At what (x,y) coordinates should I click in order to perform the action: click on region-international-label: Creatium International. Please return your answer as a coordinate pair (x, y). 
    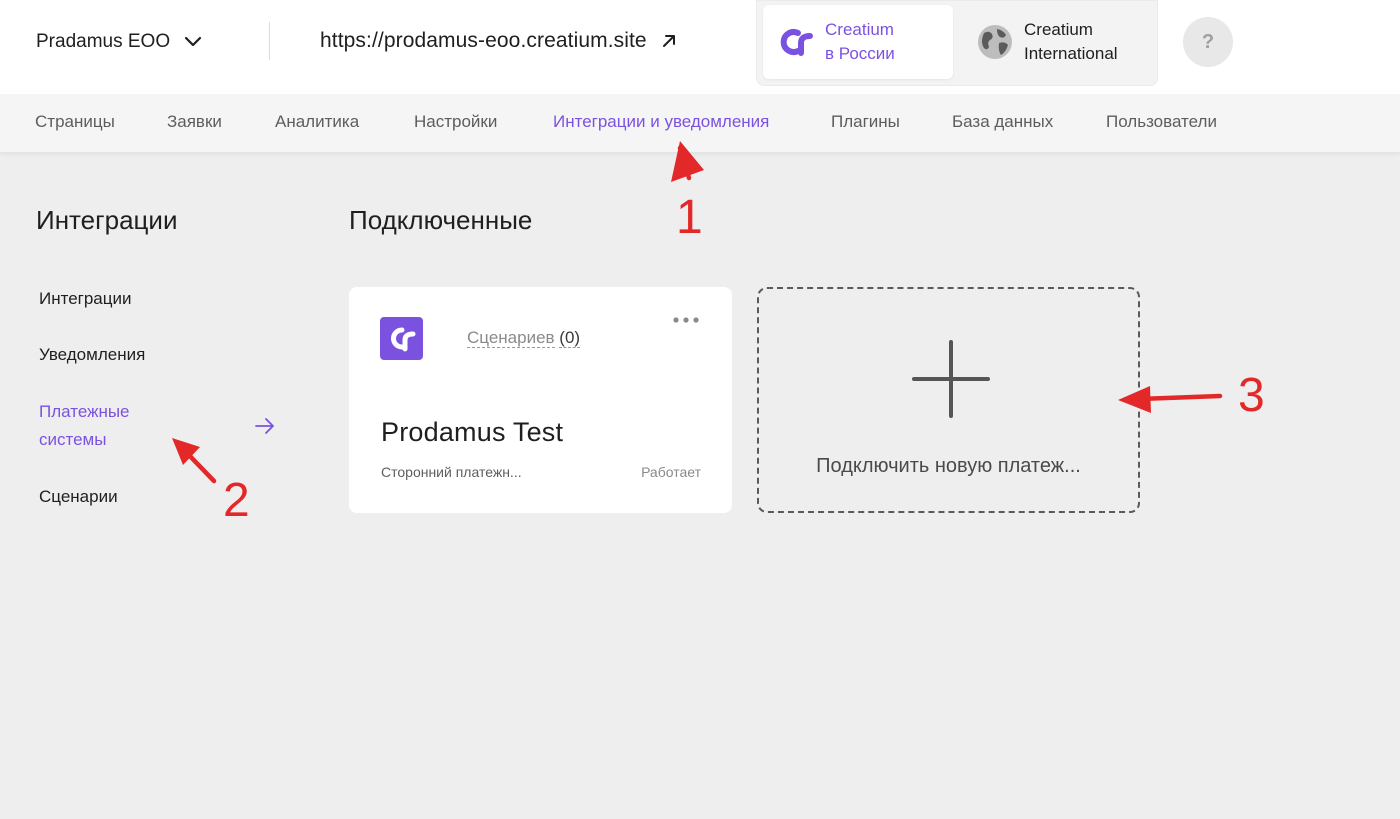
    Looking at the image, I should click on (1071, 41).